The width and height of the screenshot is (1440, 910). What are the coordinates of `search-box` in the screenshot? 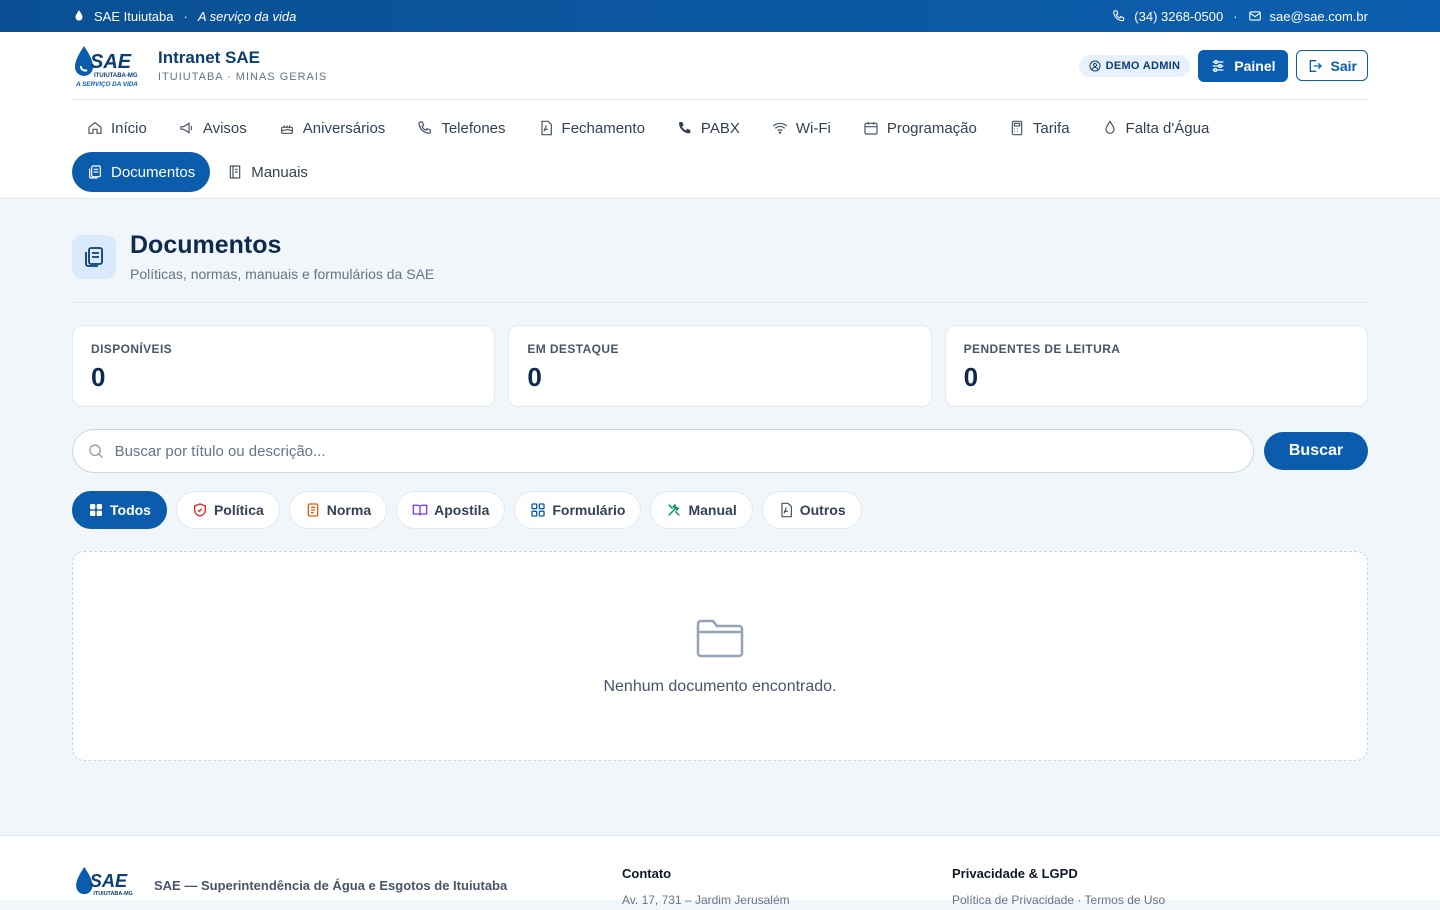 It's located at (663, 451).